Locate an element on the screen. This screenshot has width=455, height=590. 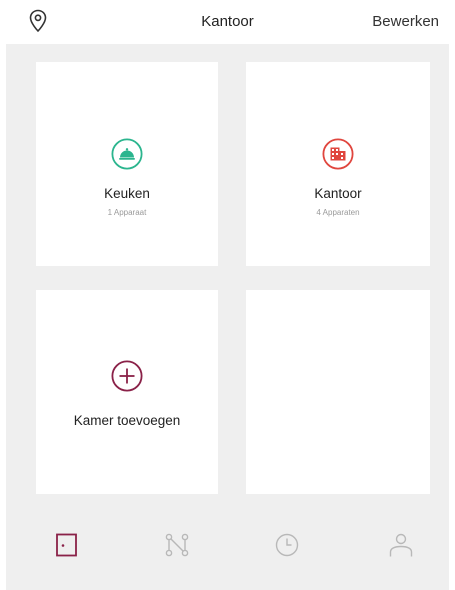
tab-schedule is located at coordinates (287, 545).